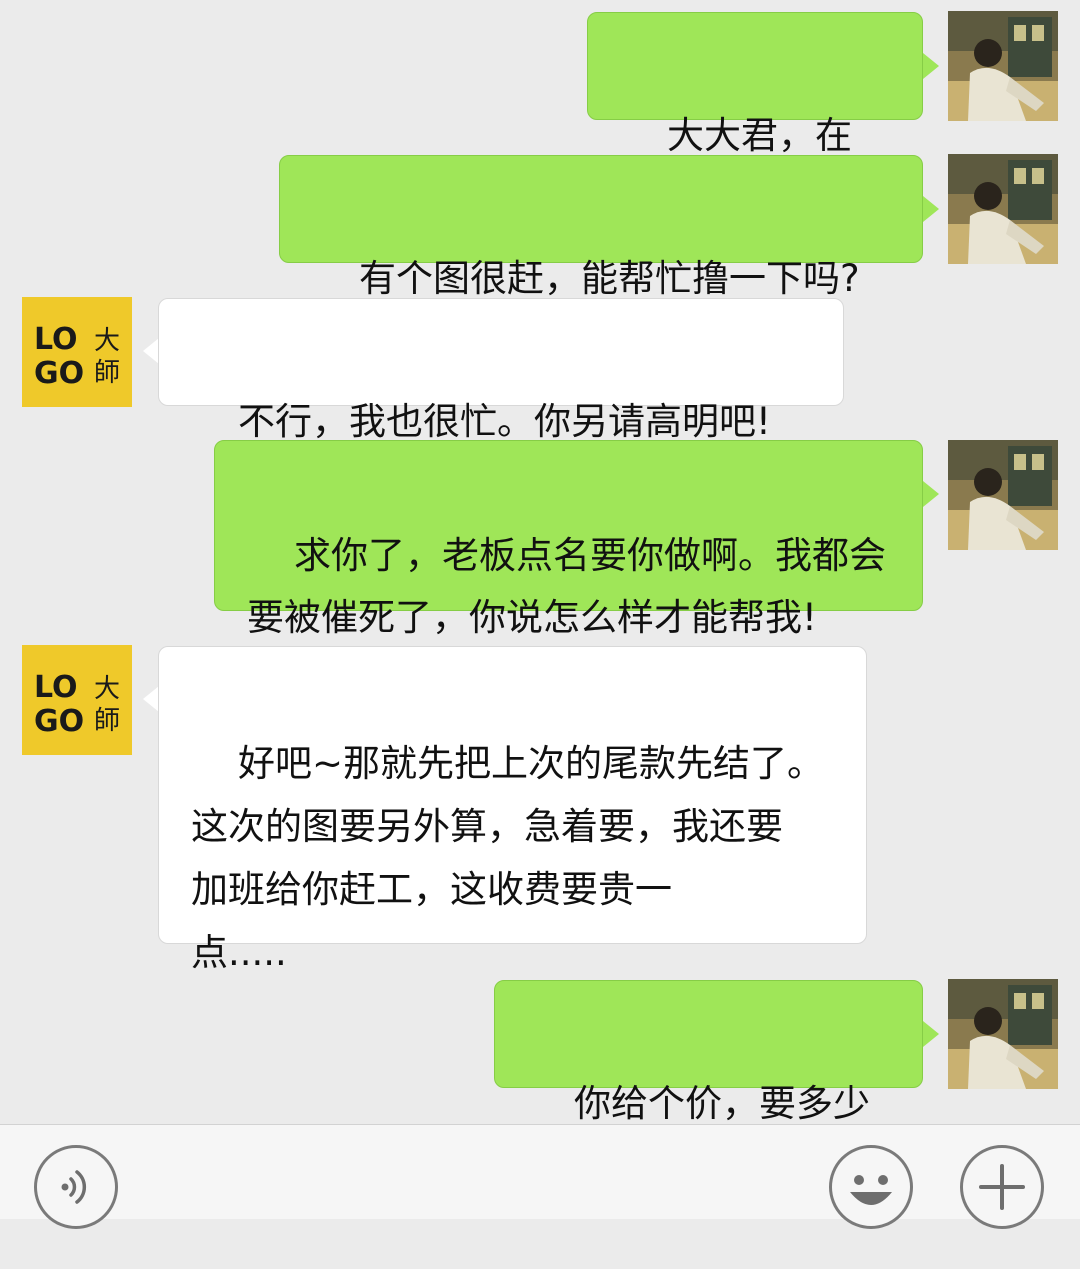 The height and width of the screenshot is (1269, 1080). What do you see at coordinates (601, 227) in the screenshot?
I see `message-bubble-sent: 有个图很赶，能帮忙撸一下吗?` at bounding box center [601, 227].